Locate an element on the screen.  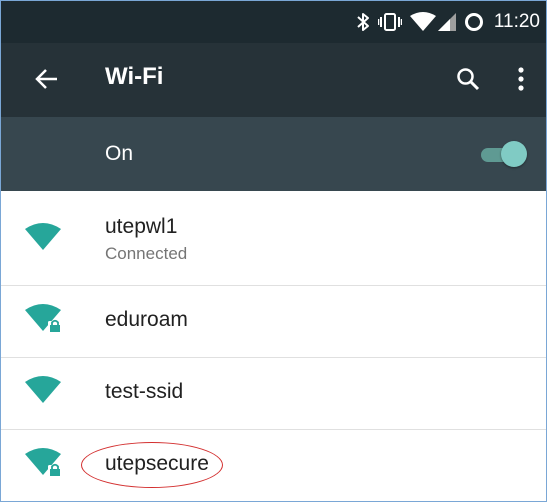
search-icon is located at coordinates (468, 81).